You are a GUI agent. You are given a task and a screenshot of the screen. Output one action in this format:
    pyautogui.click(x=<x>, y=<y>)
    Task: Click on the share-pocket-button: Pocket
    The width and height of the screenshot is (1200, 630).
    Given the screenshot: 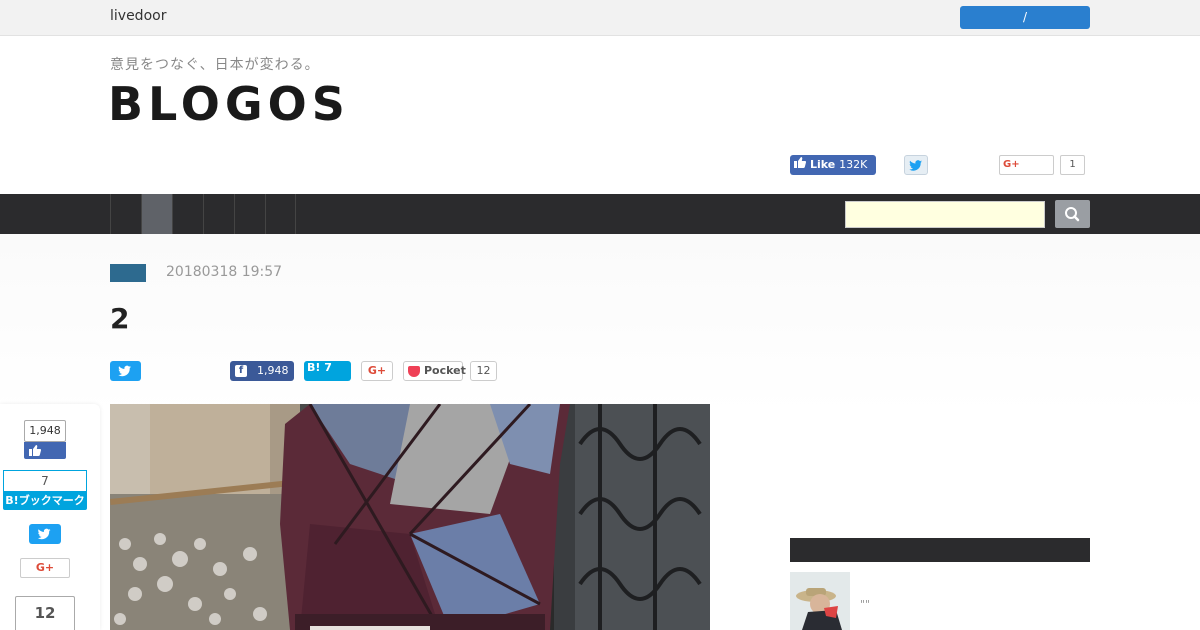 What is the action you would take?
    pyautogui.click(x=434, y=371)
    